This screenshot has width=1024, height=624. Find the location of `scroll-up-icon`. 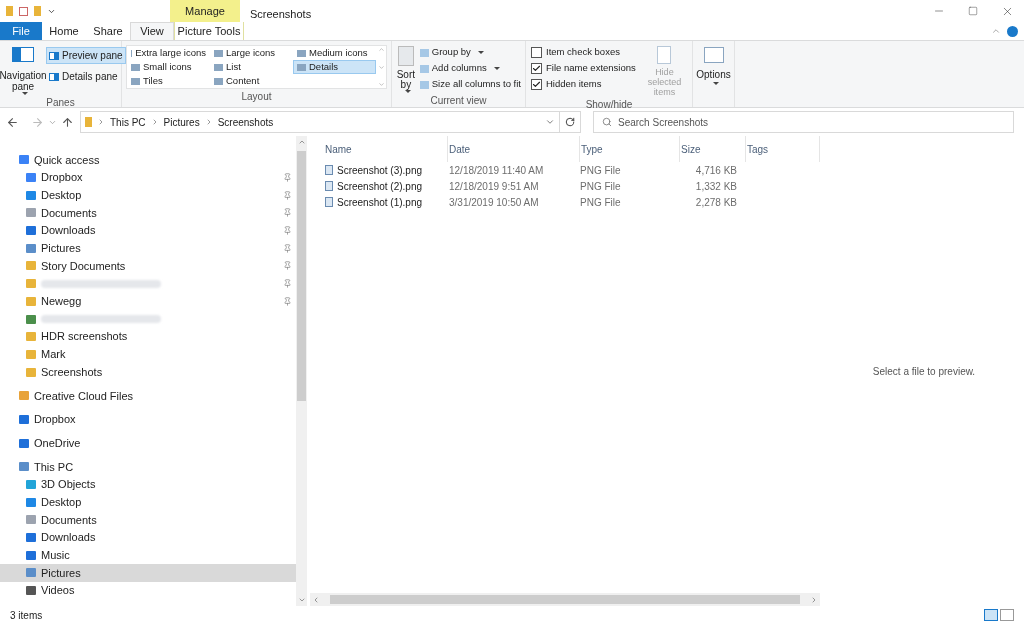

scroll-up-icon is located at coordinates (381, 49).